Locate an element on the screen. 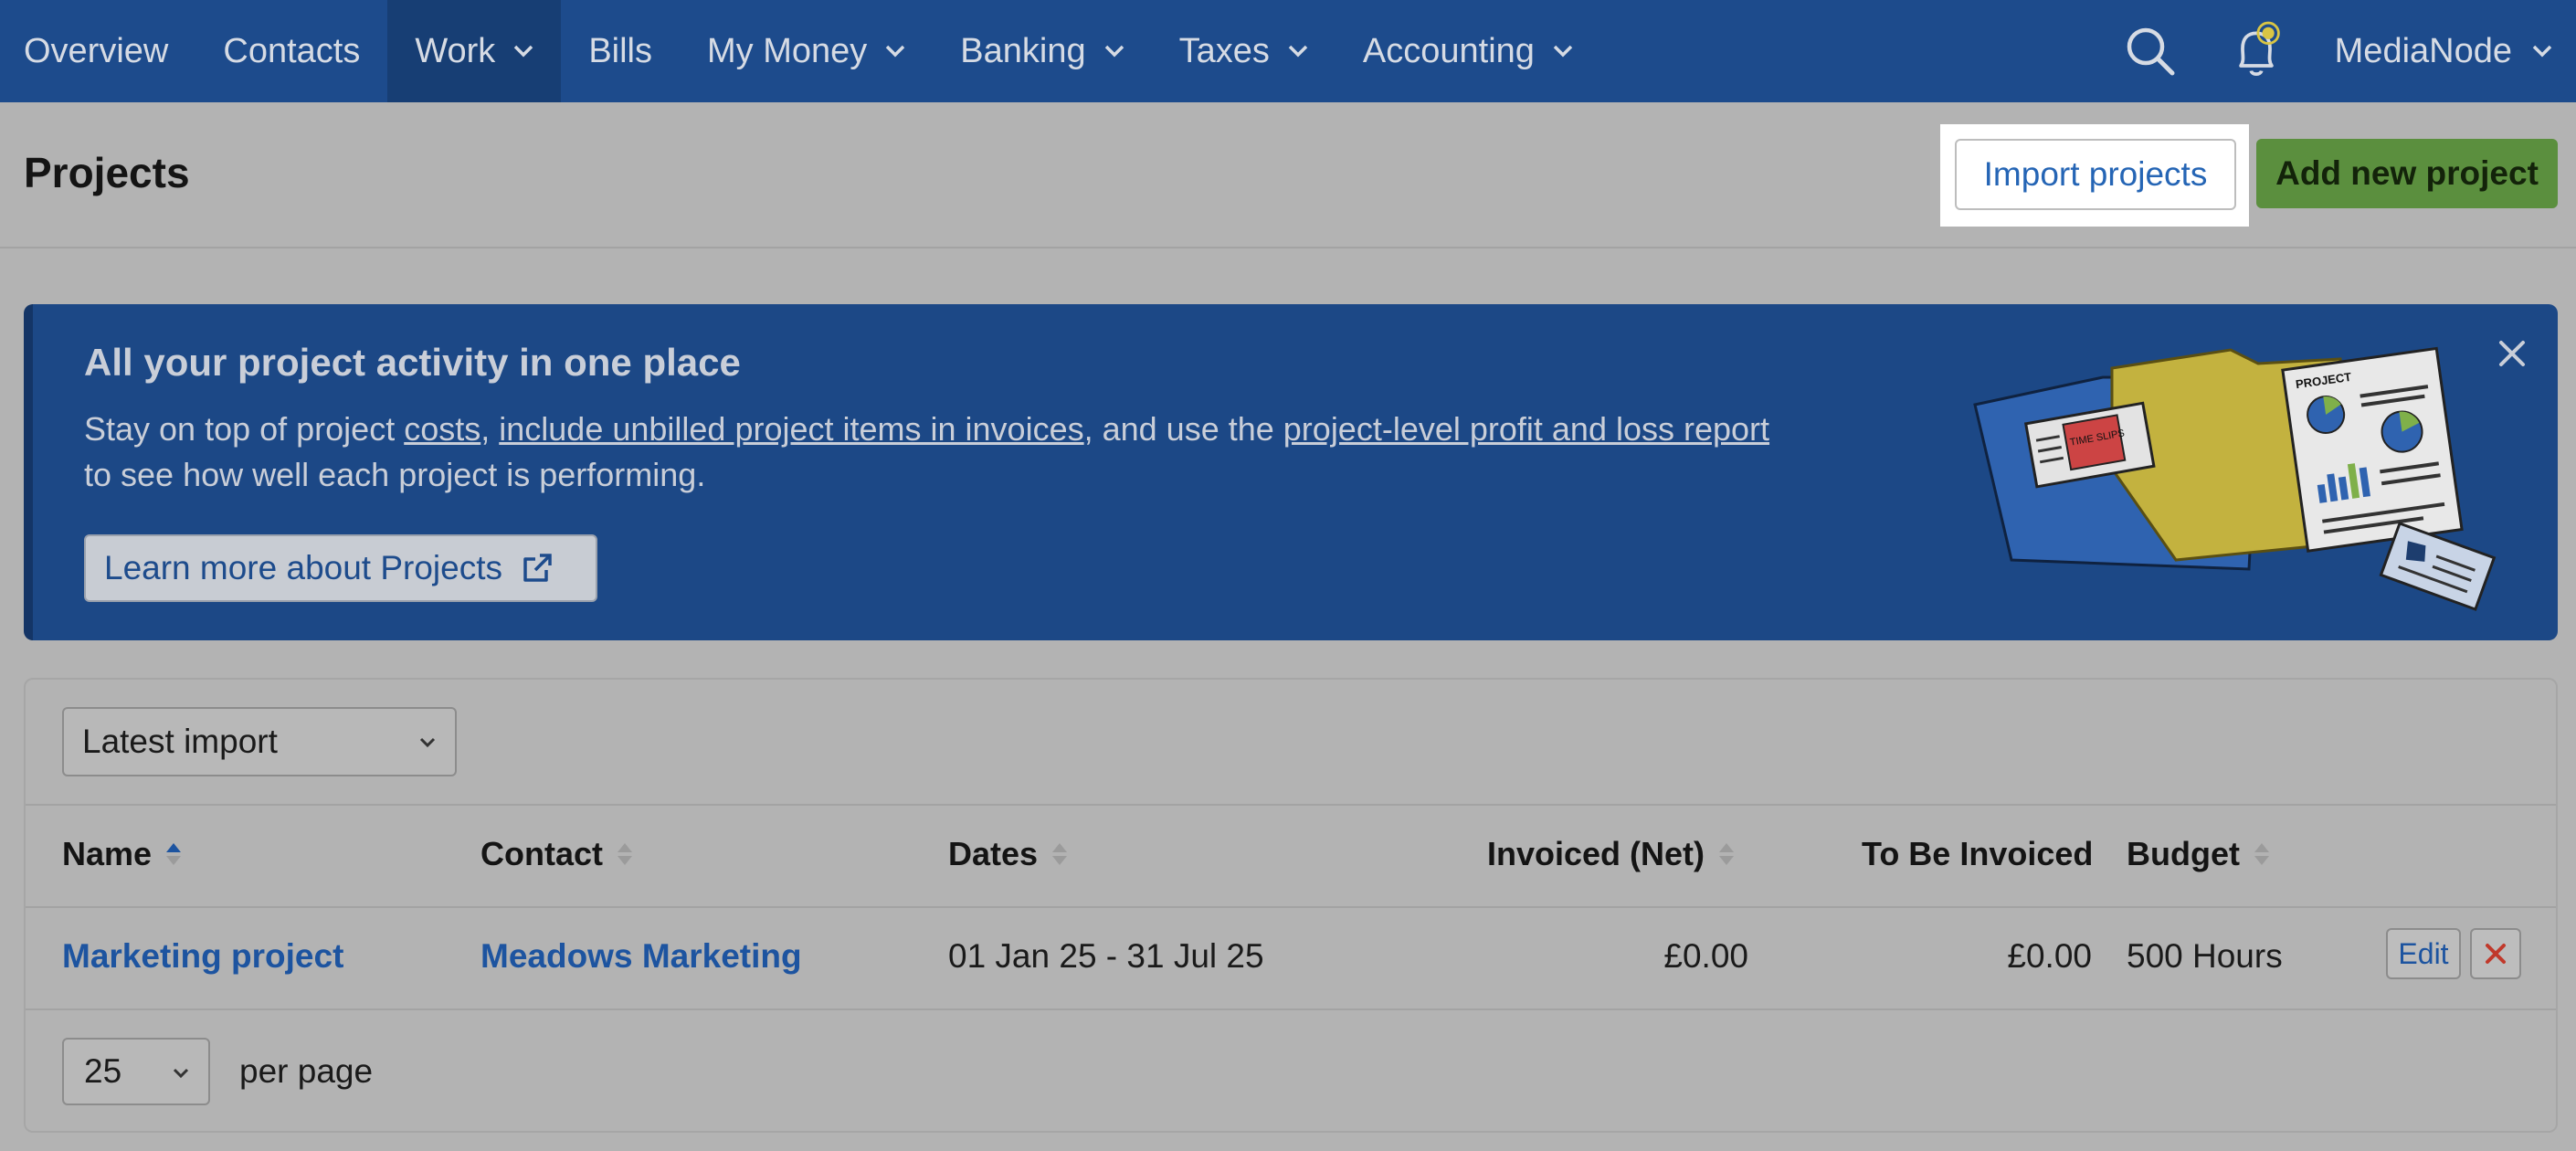 Image resolution: width=2576 pixels, height=1151 pixels. column-header-label: To Be Invoiced is located at coordinates (1978, 853).